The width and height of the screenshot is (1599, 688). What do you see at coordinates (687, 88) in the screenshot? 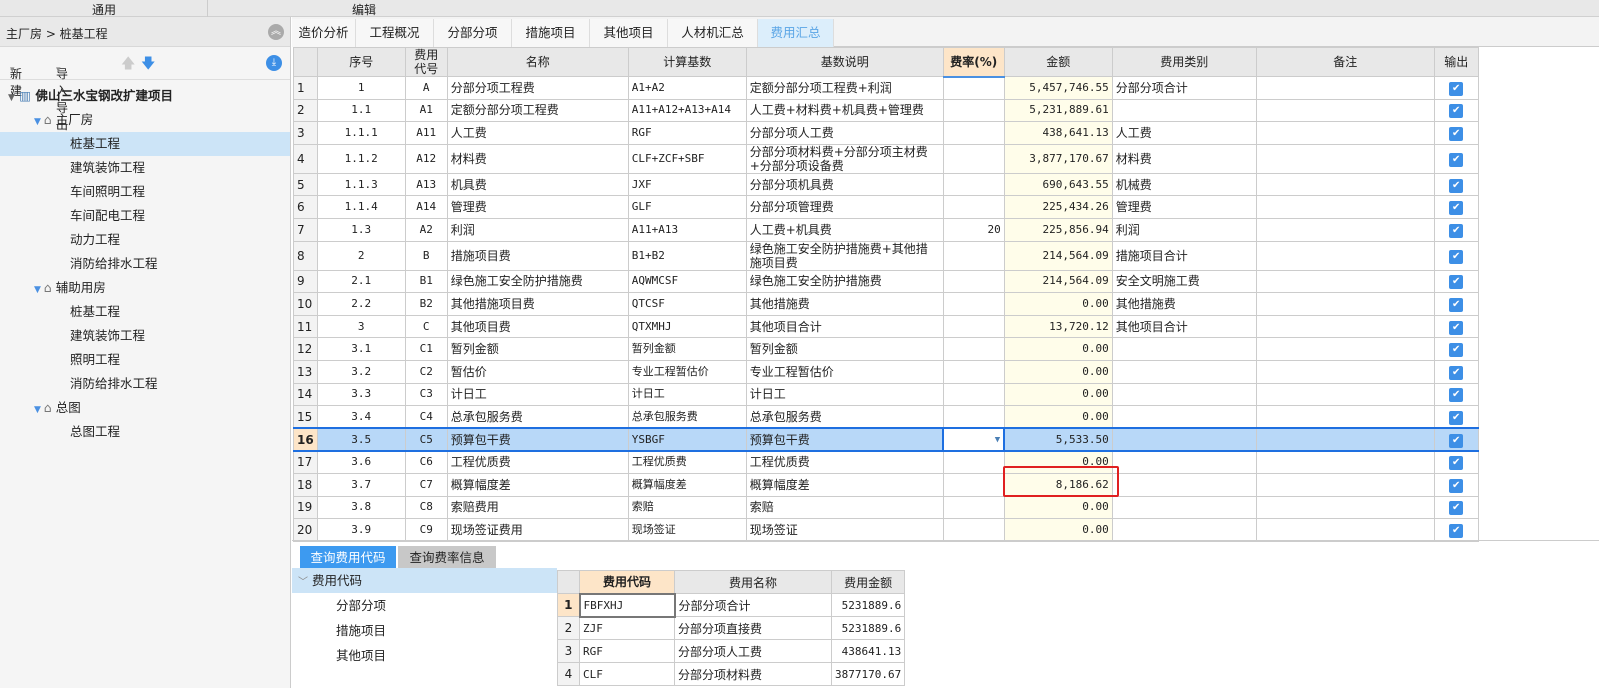
I see `cell-base: A1+A2` at bounding box center [687, 88].